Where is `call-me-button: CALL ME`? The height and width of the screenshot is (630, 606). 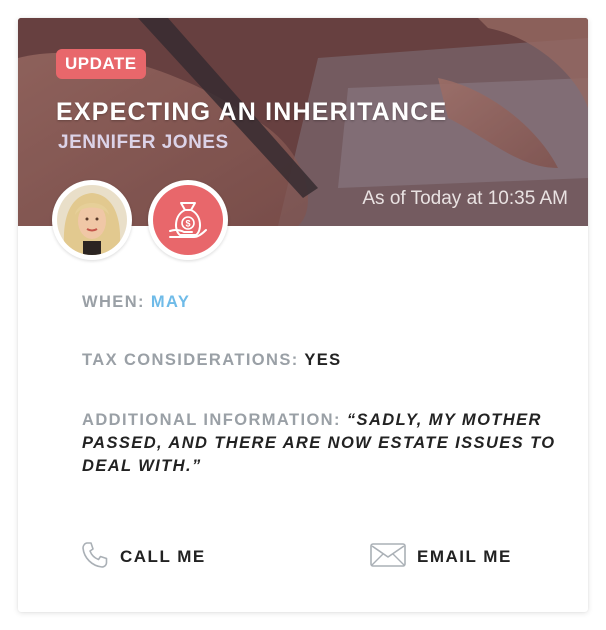
call-me-button: CALL ME is located at coordinates (143, 557).